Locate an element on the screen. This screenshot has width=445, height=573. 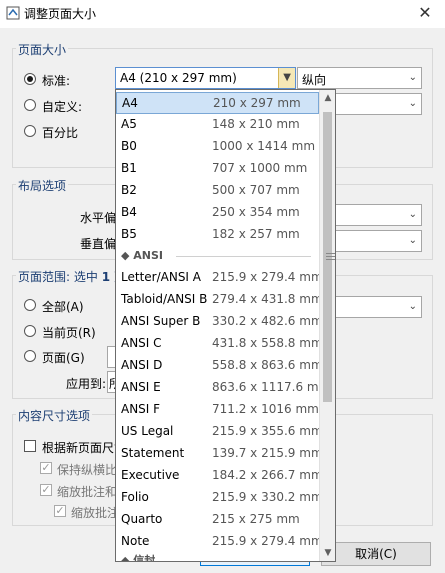
list-item: ANSI F 711.2 x 1016 mm is located at coordinates (217, 410).